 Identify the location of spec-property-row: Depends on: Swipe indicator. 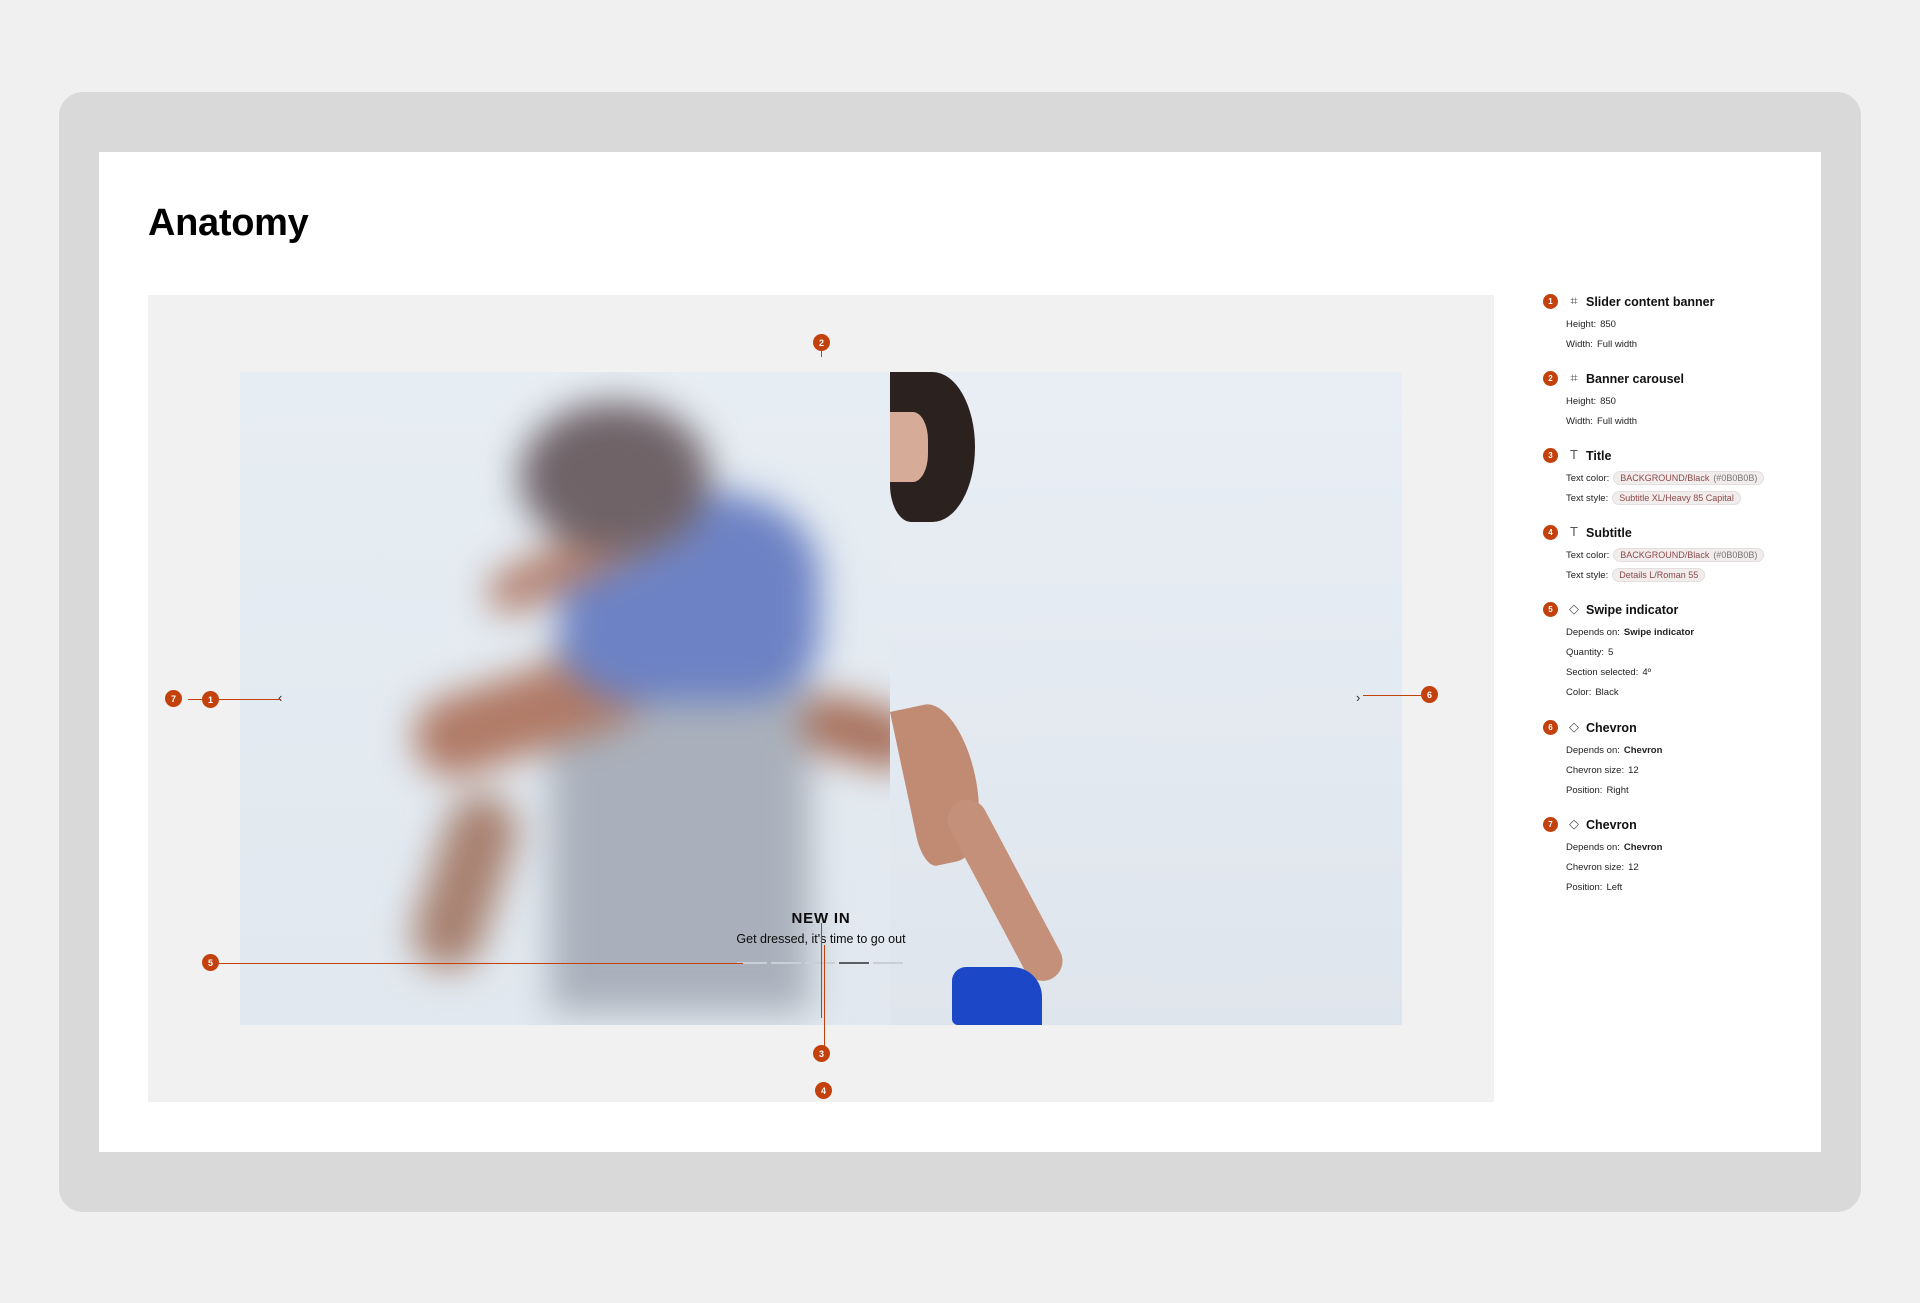
(1630, 632).